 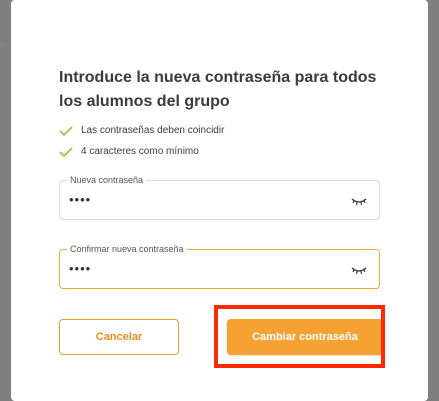 I want to click on new-password-value: ••••, so click(x=80, y=199).